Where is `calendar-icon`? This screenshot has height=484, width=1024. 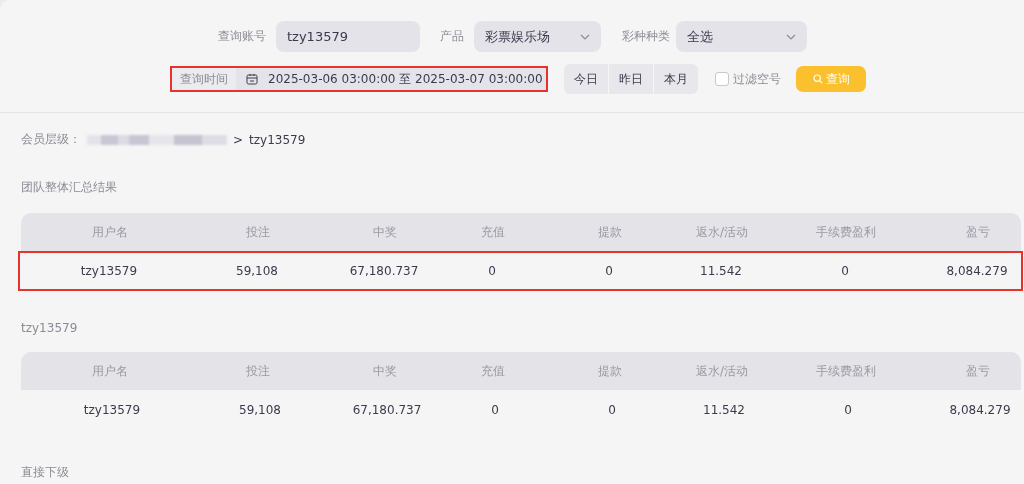
calendar-icon is located at coordinates (252, 79).